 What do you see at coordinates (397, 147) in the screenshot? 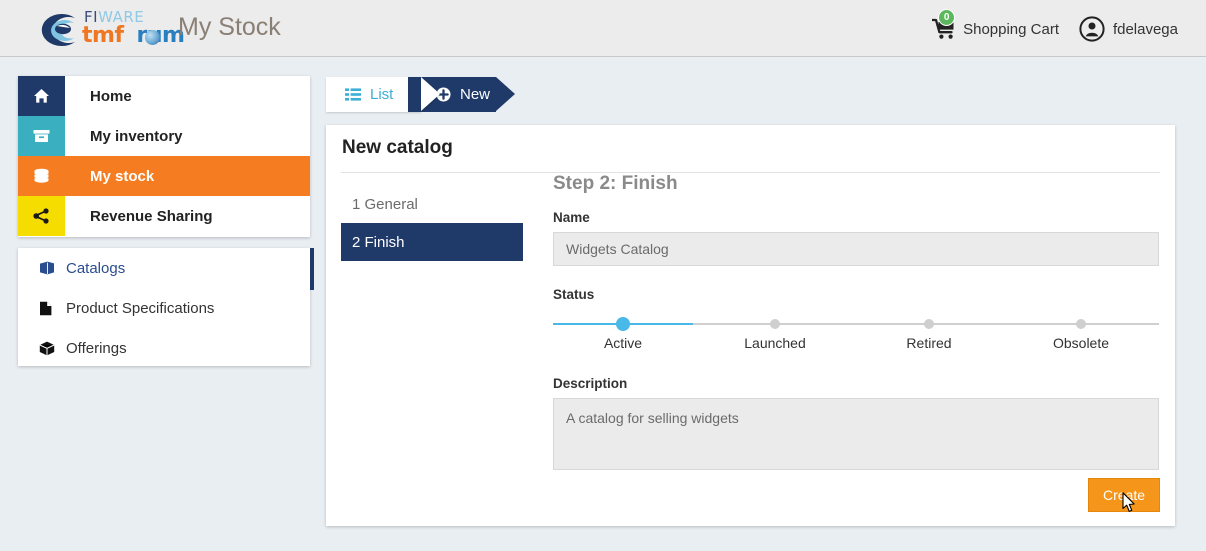
I see `panel-title: New catalog` at bounding box center [397, 147].